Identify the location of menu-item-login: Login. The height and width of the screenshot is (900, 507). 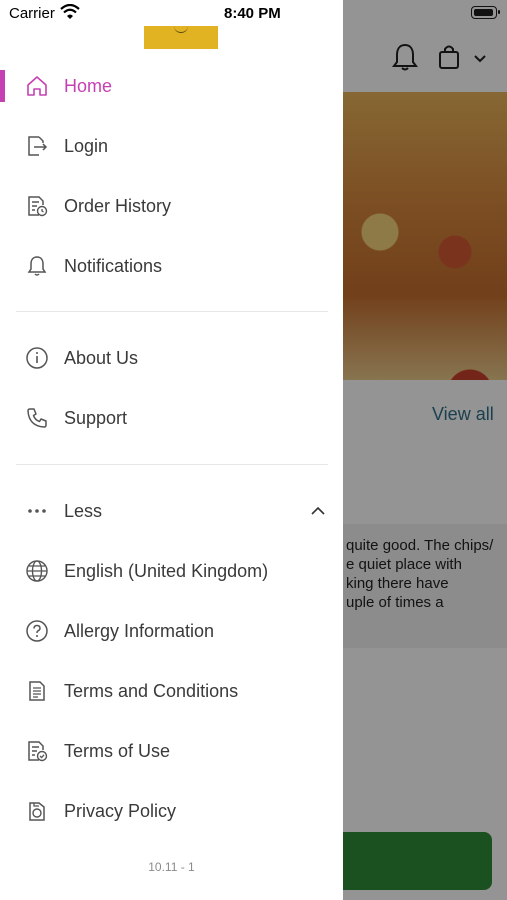
(171, 146).